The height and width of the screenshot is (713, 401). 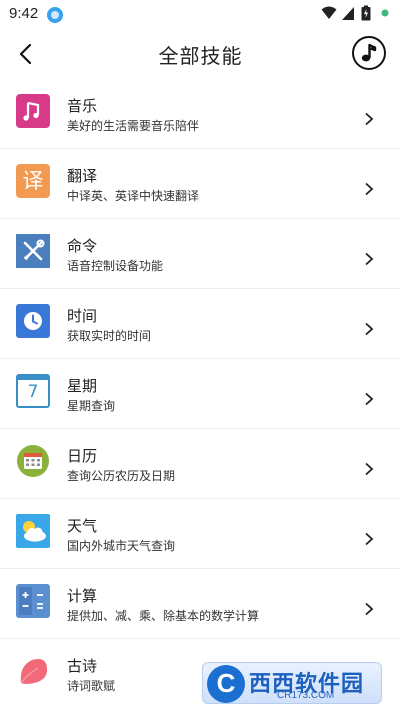 I want to click on skill-item-weekday: 7 星期 星期查询, so click(x=200, y=394).